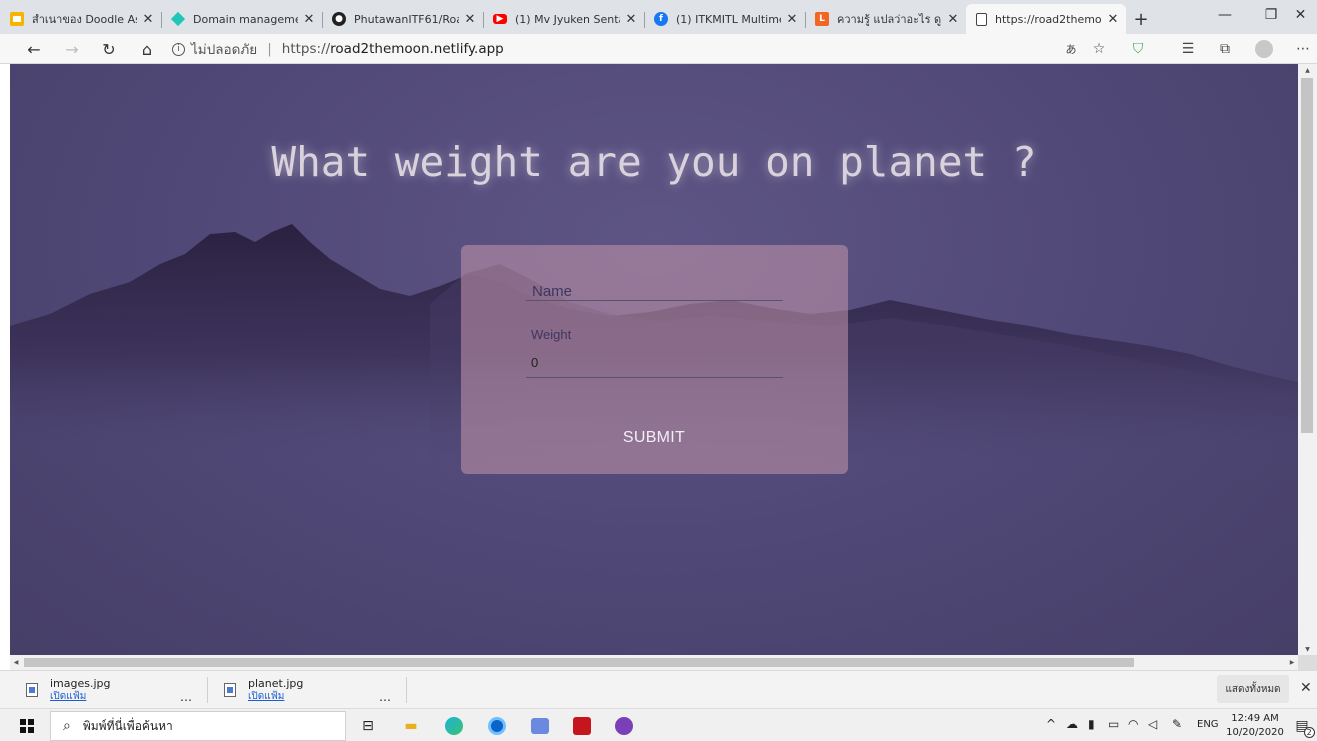 This screenshot has width=1317, height=741. What do you see at coordinates (16, 662) in the screenshot?
I see `scroll-left-arrow-icon: ◀` at bounding box center [16, 662].